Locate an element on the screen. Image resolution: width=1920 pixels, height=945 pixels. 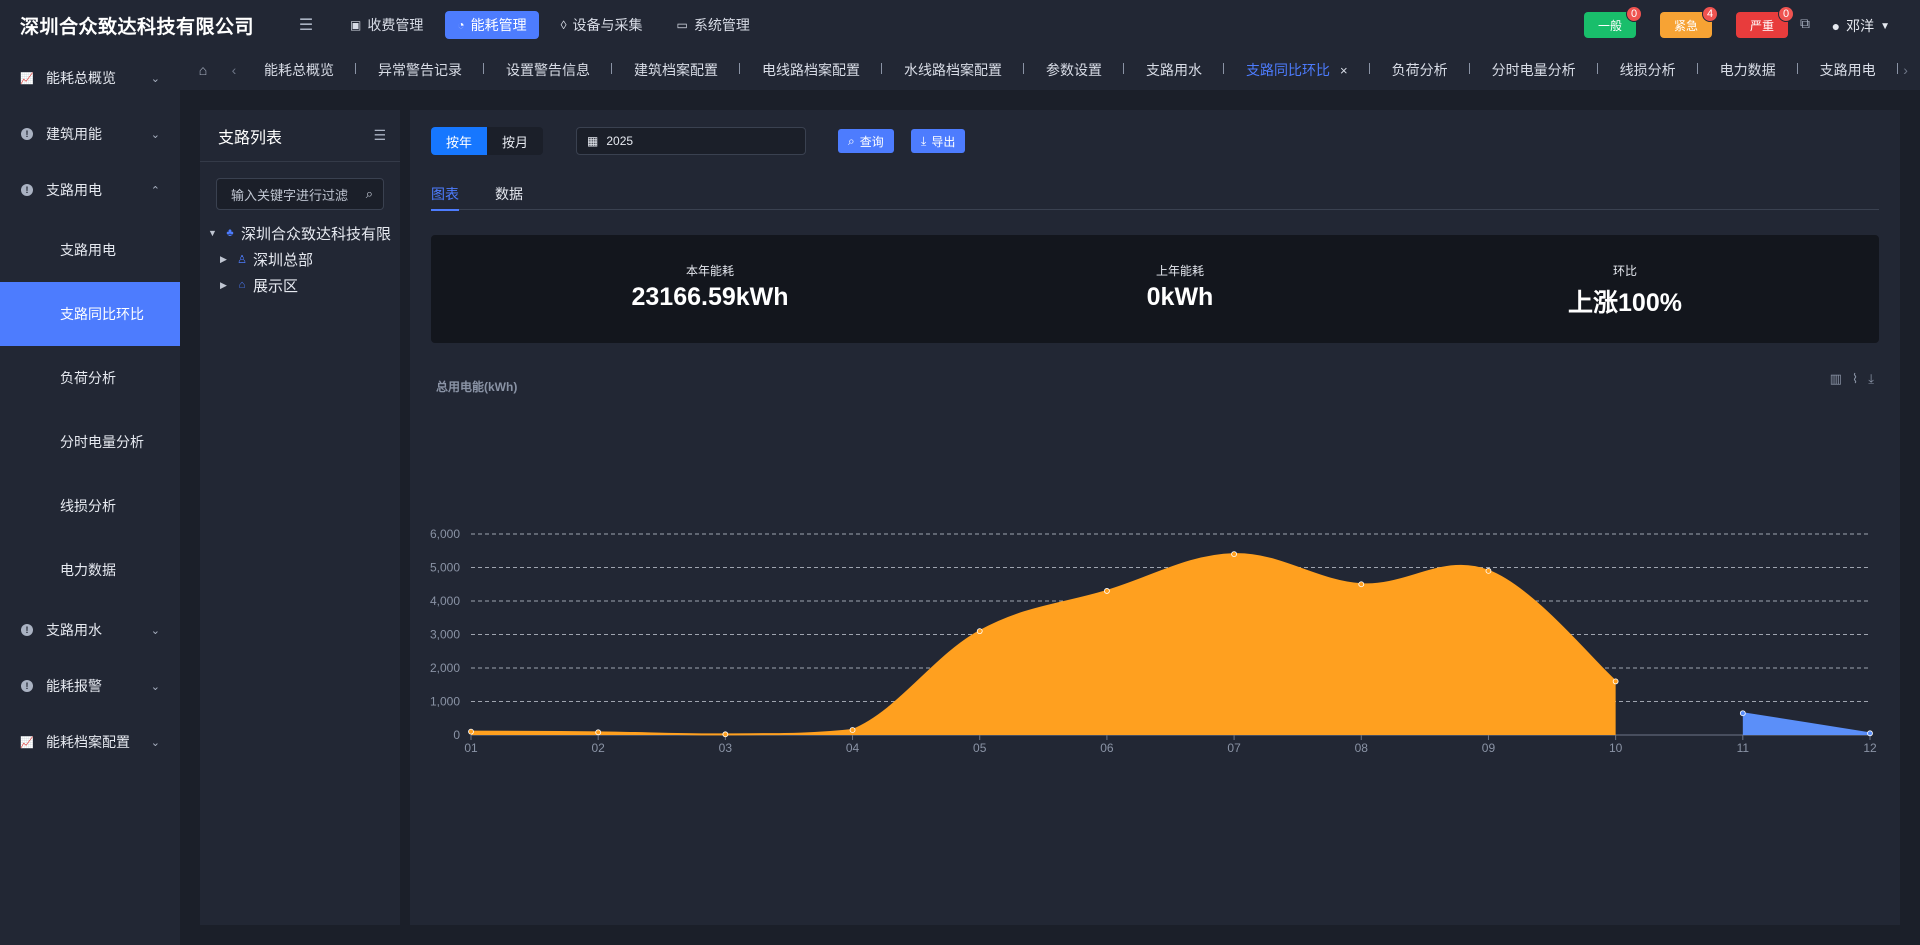
caret-down-icon: ▼ is located at coordinates (215, 233).